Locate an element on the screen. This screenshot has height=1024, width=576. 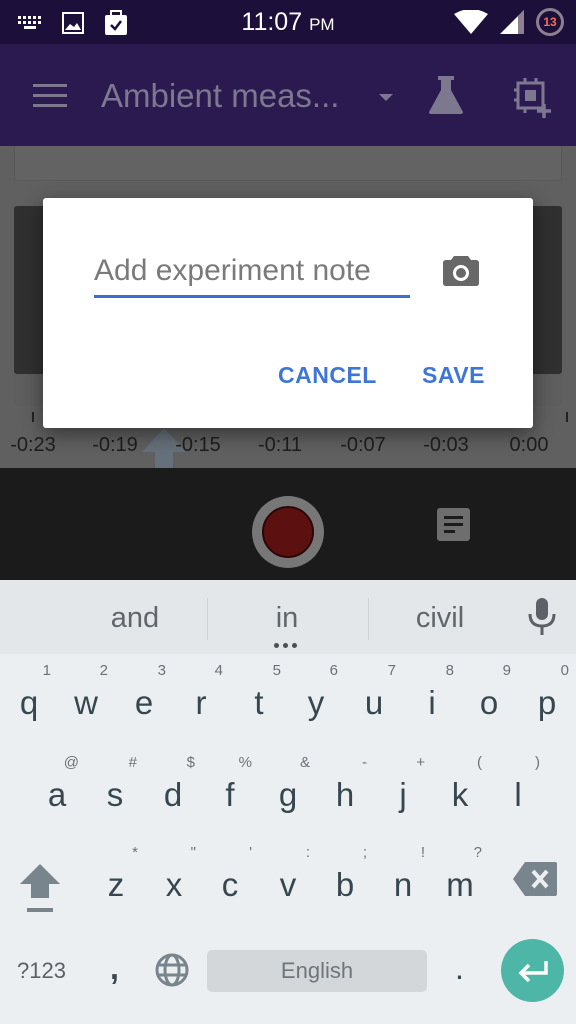
key-hint: 1 is located at coordinates (46, 670).